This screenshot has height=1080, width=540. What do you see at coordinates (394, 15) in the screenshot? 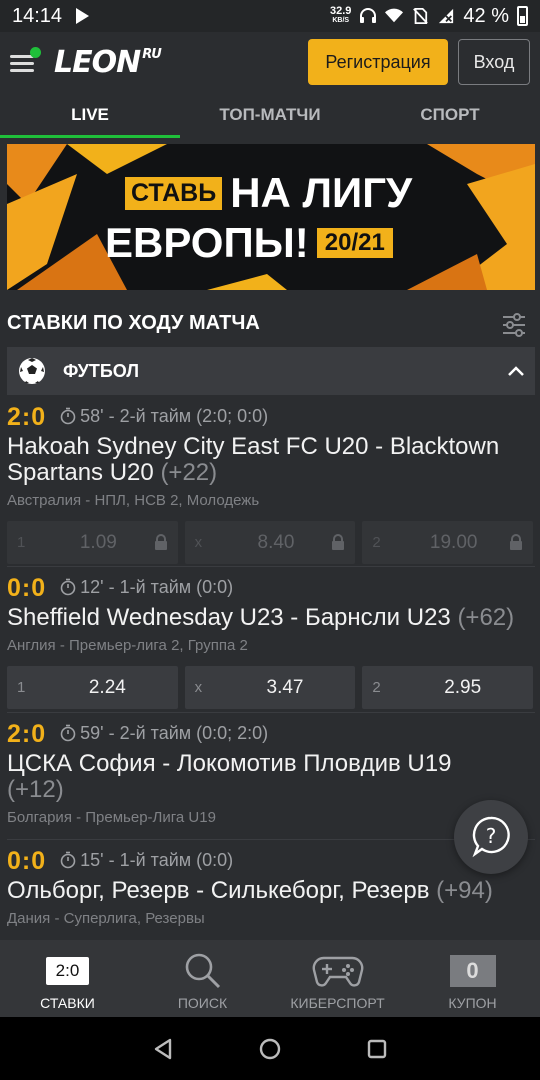
I see `wifi-icon` at bounding box center [394, 15].